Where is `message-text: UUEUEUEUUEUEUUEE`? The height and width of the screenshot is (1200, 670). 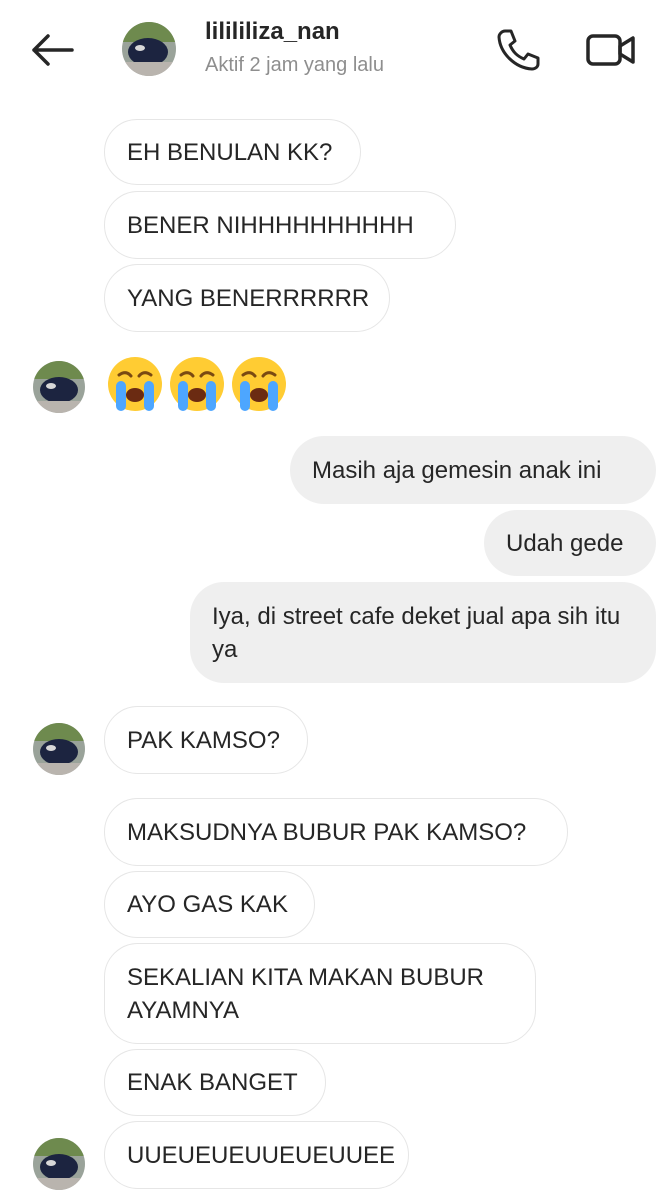 message-text: UUEUEUEUUEUEUUEE is located at coordinates (261, 1155).